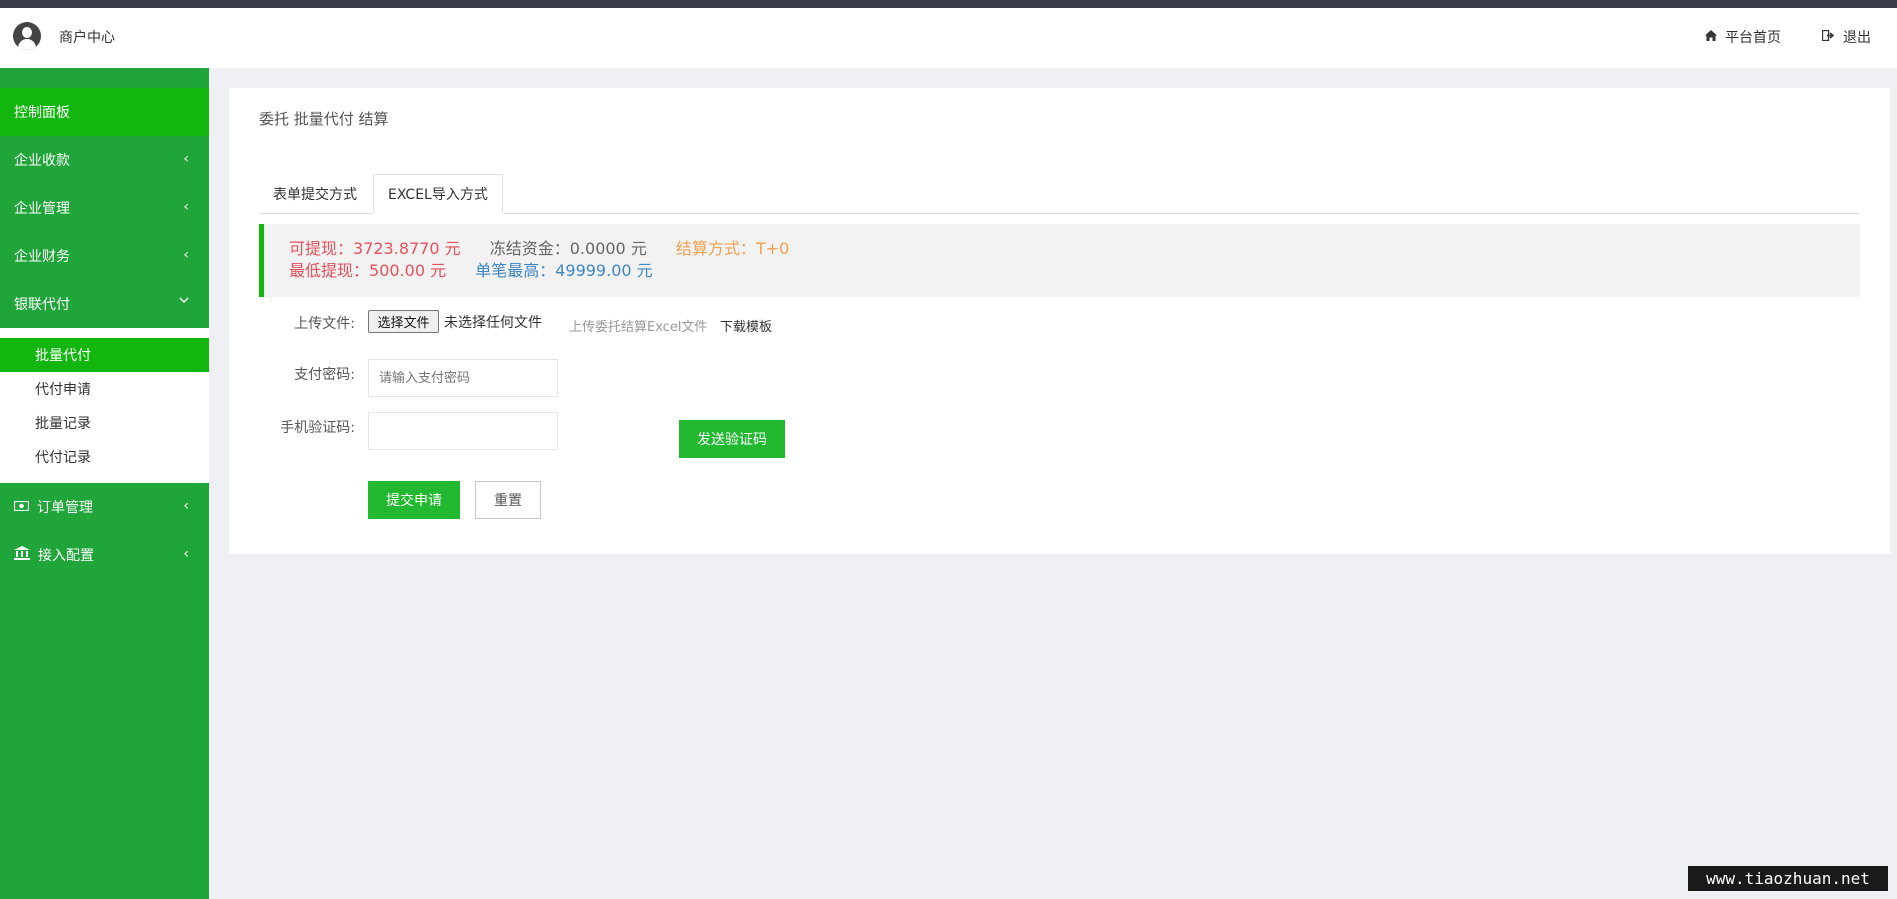 This screenshot has height=899, width=1897. Describe the element at coordinates (608, 248) in the screenshot. I see `frozen-value: 0.0000 元` at that location.